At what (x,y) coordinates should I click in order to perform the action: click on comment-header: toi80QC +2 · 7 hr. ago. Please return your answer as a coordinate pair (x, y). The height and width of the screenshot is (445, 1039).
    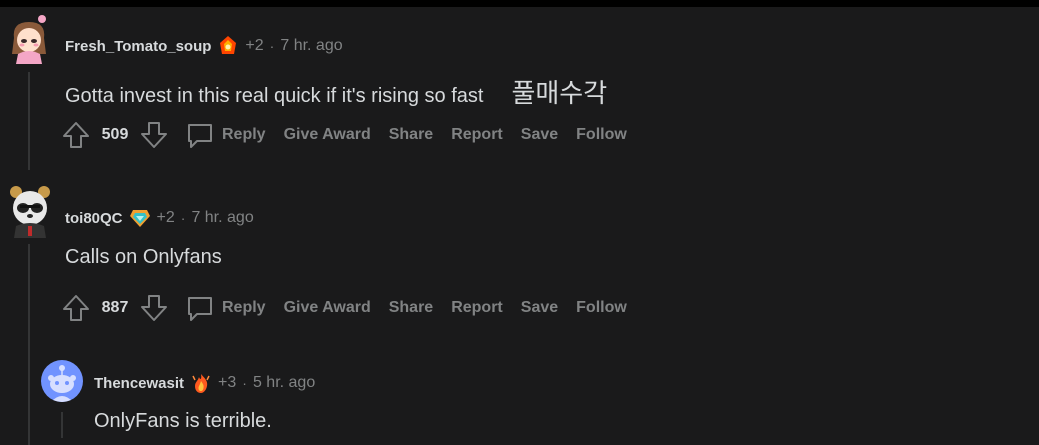
    Looking at the image, I should click on (159, 218).